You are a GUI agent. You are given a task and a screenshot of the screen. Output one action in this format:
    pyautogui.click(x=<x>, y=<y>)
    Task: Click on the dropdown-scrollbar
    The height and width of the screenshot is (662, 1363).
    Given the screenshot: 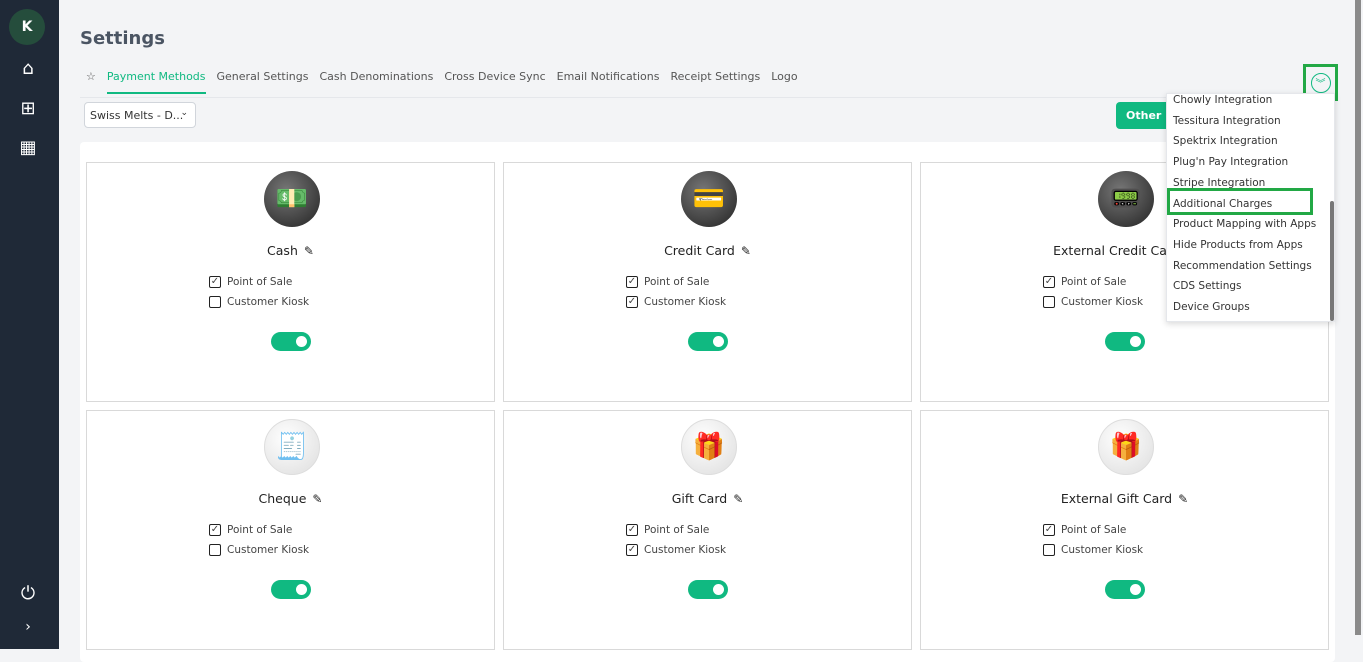 What is the action you would take?
    pyautogui.click(x=1332, y=261)
    